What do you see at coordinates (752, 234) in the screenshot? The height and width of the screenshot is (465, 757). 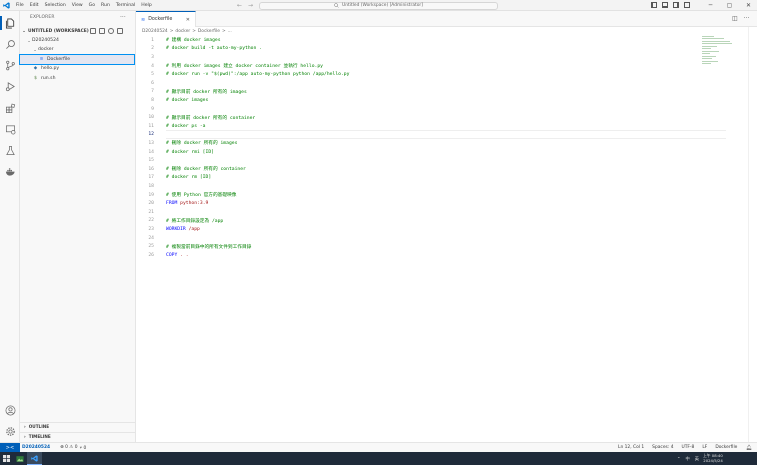 I see `overview-ruler` at bounding box center [752, 234].